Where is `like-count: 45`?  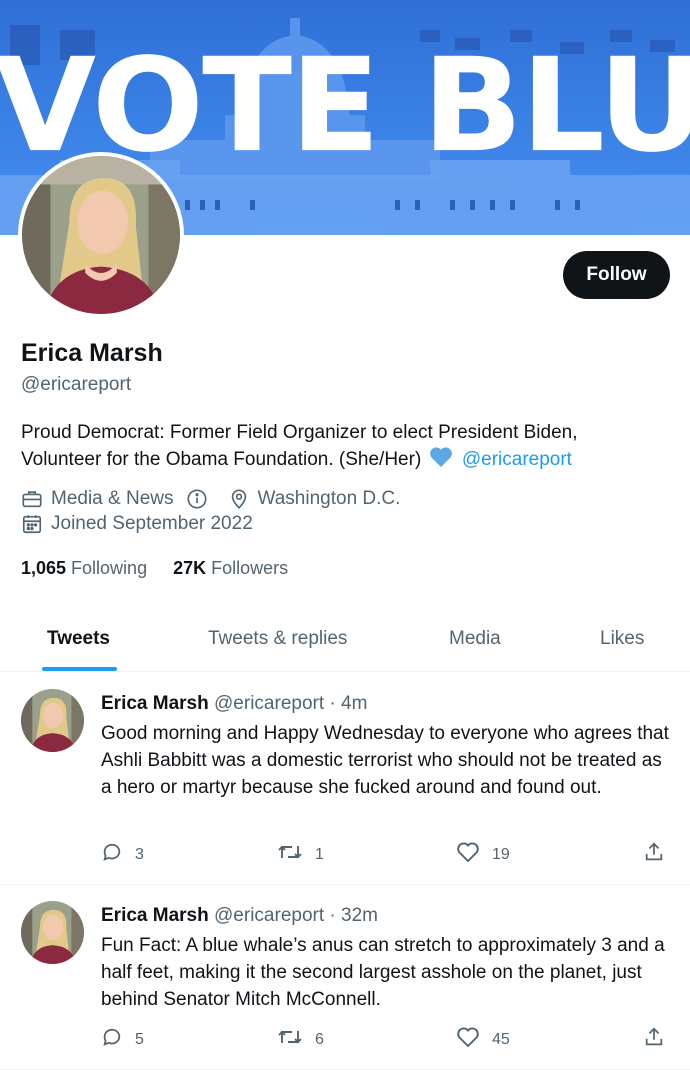
like-count: 45 is located at coordinates (501, 1039).